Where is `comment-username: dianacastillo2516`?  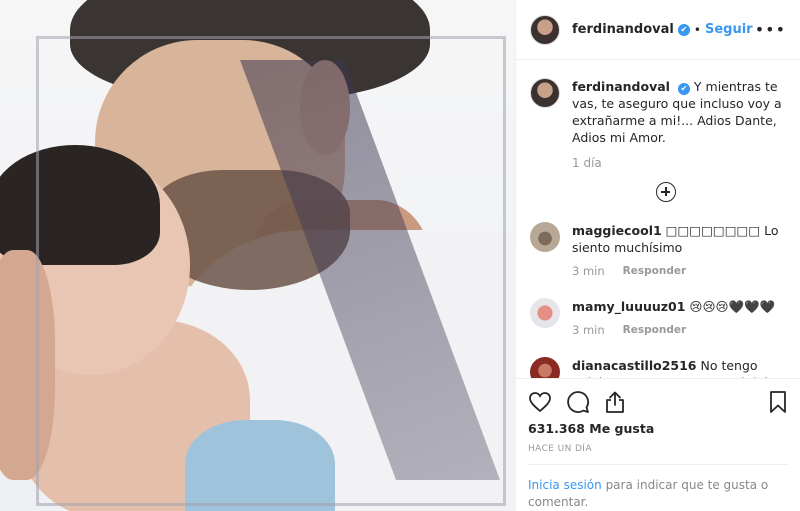 comment-username: dianacastillo2516 is located at coordinates (634, 365).